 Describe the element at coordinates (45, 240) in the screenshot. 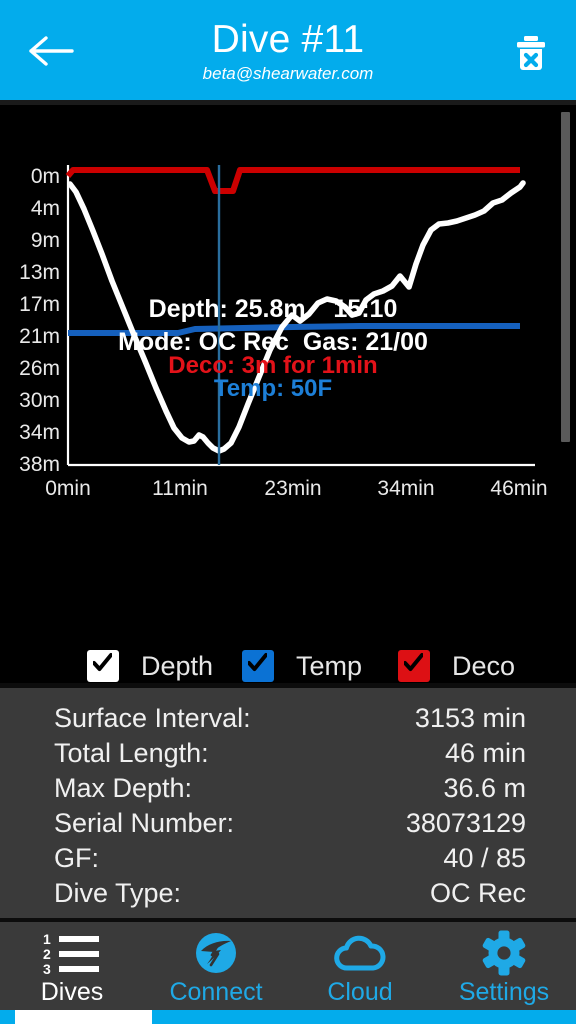

I see `svg-text: 9m` at that location.